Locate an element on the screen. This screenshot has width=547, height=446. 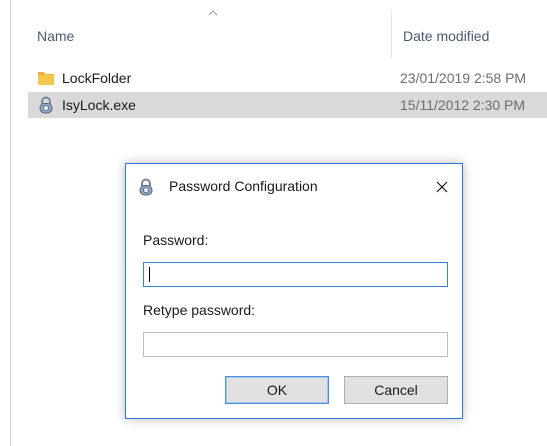
column-header-name: Name is located at coordinates (55, 36).